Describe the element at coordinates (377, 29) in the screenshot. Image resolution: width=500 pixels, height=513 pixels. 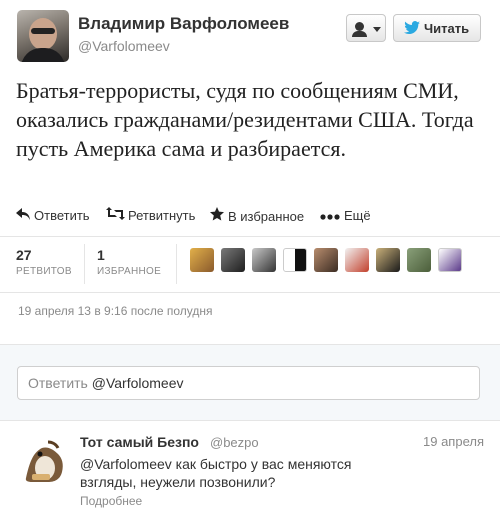
I see `chevron-down-icon` at that location.